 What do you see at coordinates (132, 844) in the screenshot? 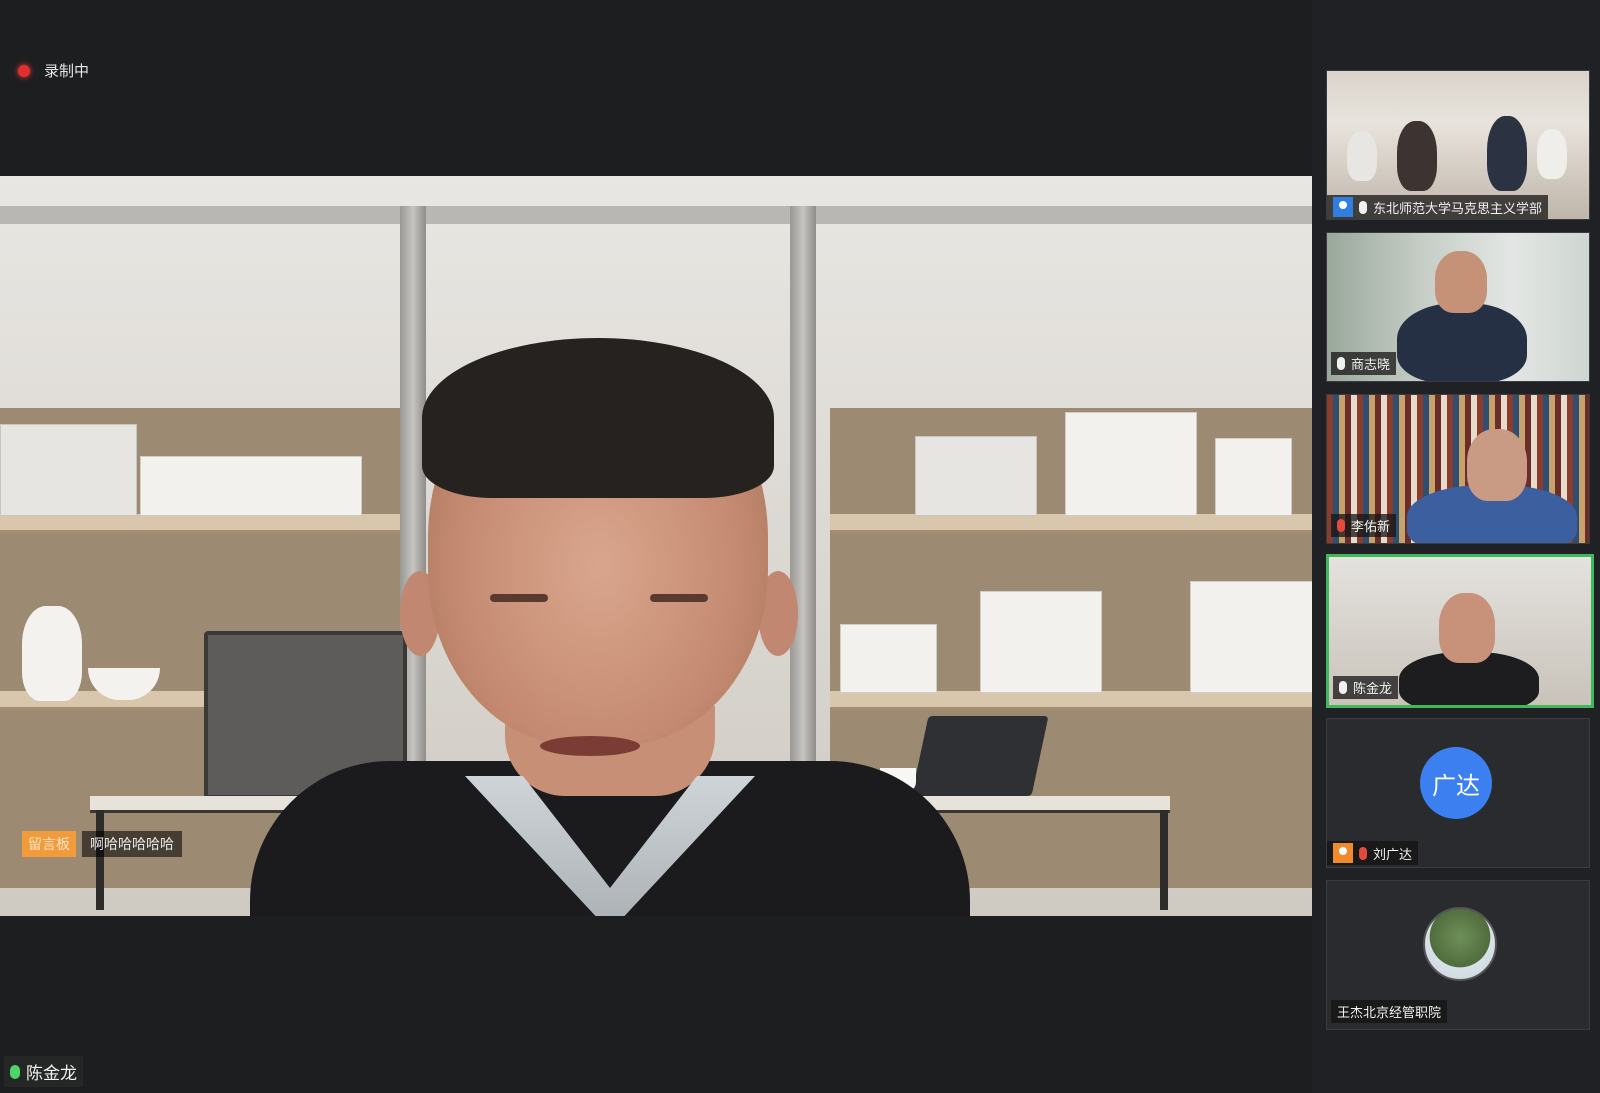
I see `chat-overlay-text: 啊哈哈哈哈哈` at bounding box center [132, 844].